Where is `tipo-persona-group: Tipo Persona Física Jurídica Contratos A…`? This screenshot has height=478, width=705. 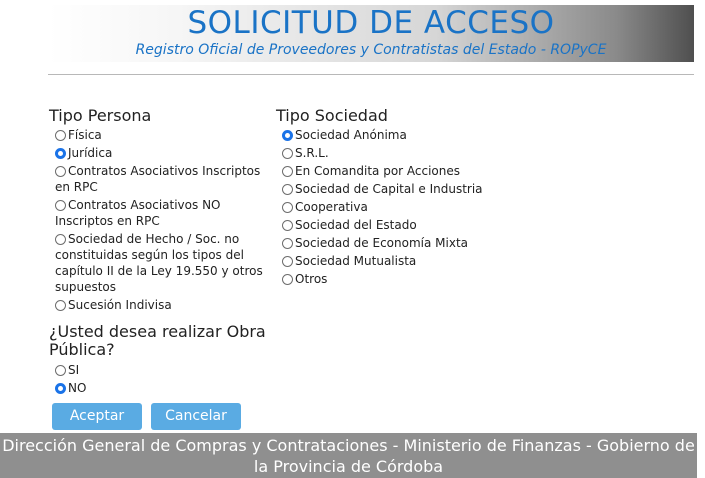 tipo-persona-group: Tipo Persona Física Jurídica Contratos A… is located at coordinates (161, 210).